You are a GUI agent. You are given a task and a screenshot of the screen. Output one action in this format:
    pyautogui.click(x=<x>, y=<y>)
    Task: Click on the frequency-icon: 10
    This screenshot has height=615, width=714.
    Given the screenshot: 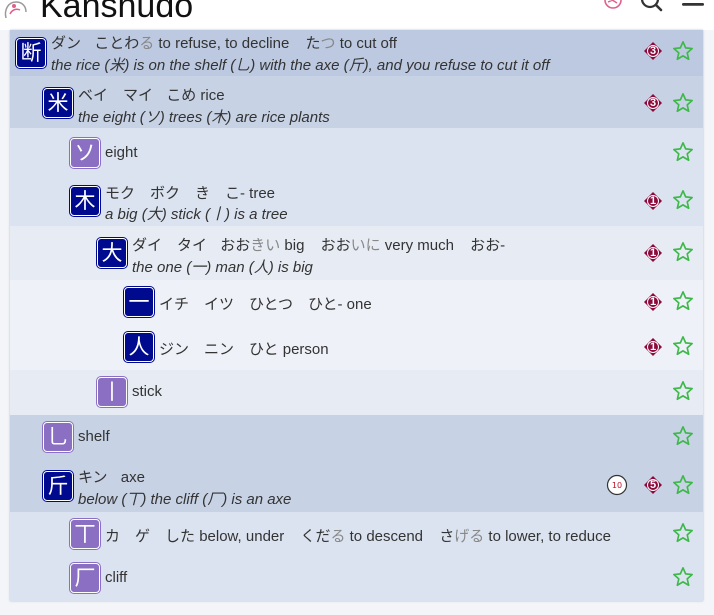 What is the action you would take?
    pyautogui.click(x=617, y=485)
    